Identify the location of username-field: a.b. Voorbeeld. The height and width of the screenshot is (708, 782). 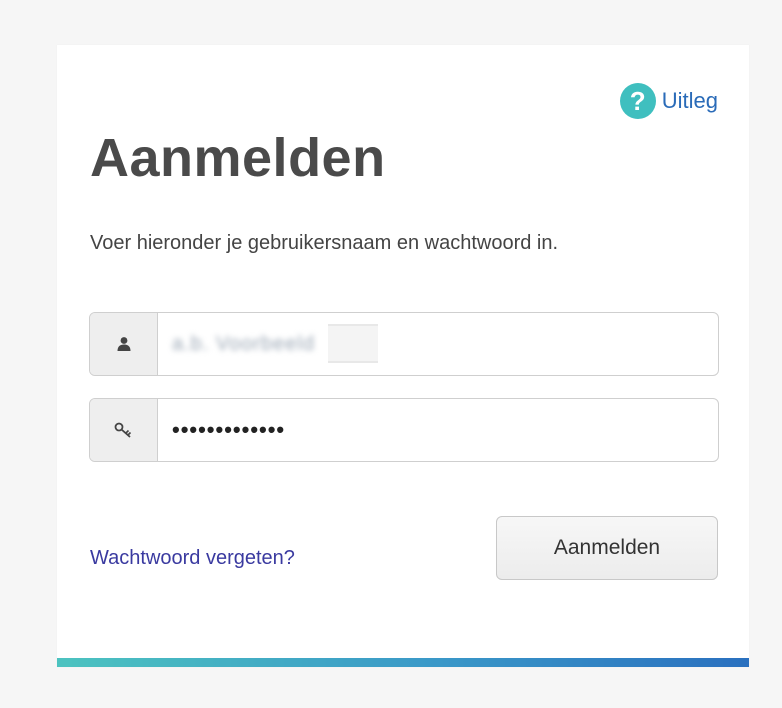
(438, 344).